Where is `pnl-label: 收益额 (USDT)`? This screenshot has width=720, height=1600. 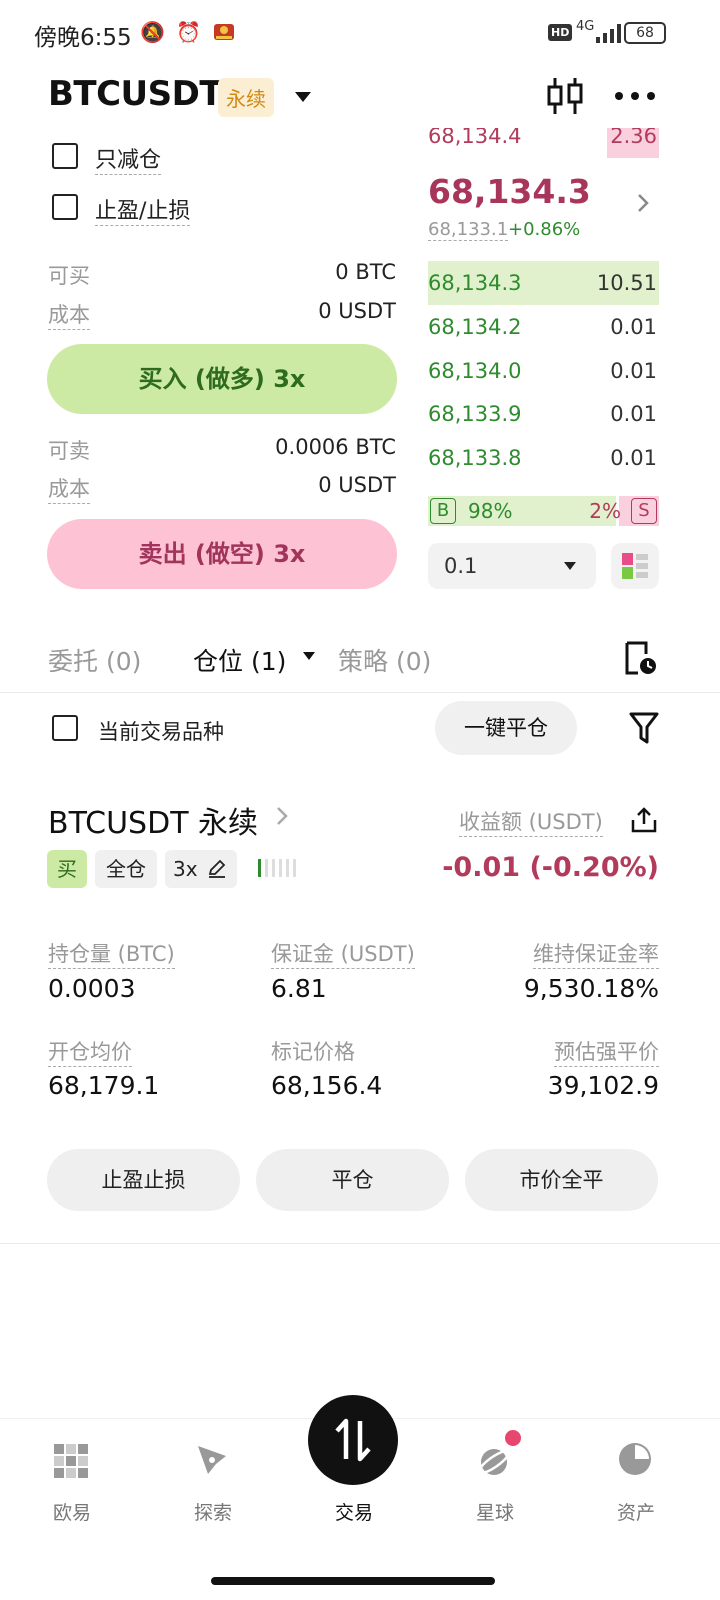
pnl-label: 收益额 (USDT) is located at coordinates (531, 821).